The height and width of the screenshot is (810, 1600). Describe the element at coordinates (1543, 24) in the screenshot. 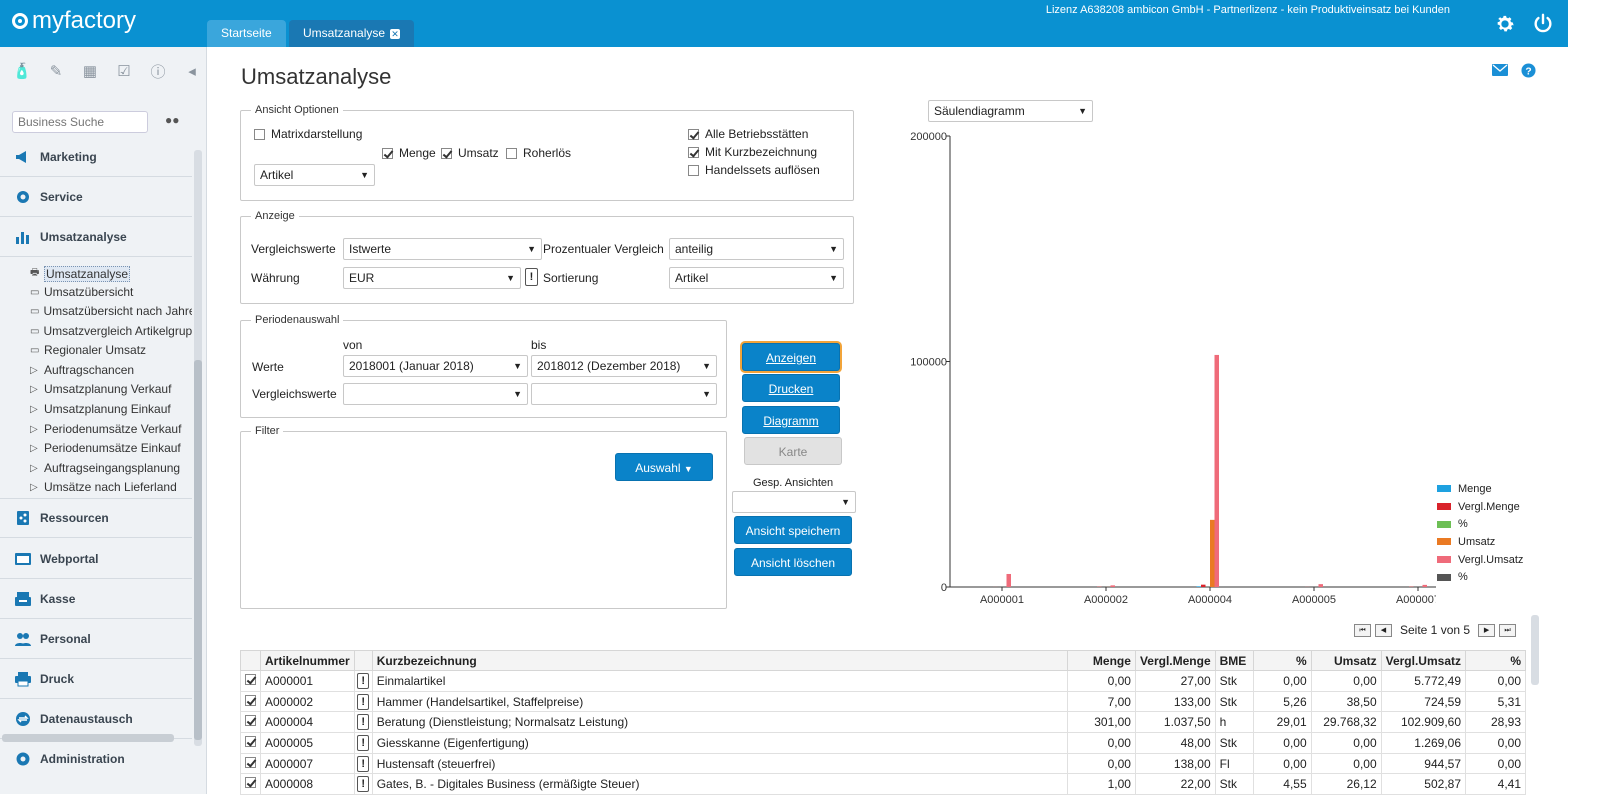

I see `power-icon` at that location.